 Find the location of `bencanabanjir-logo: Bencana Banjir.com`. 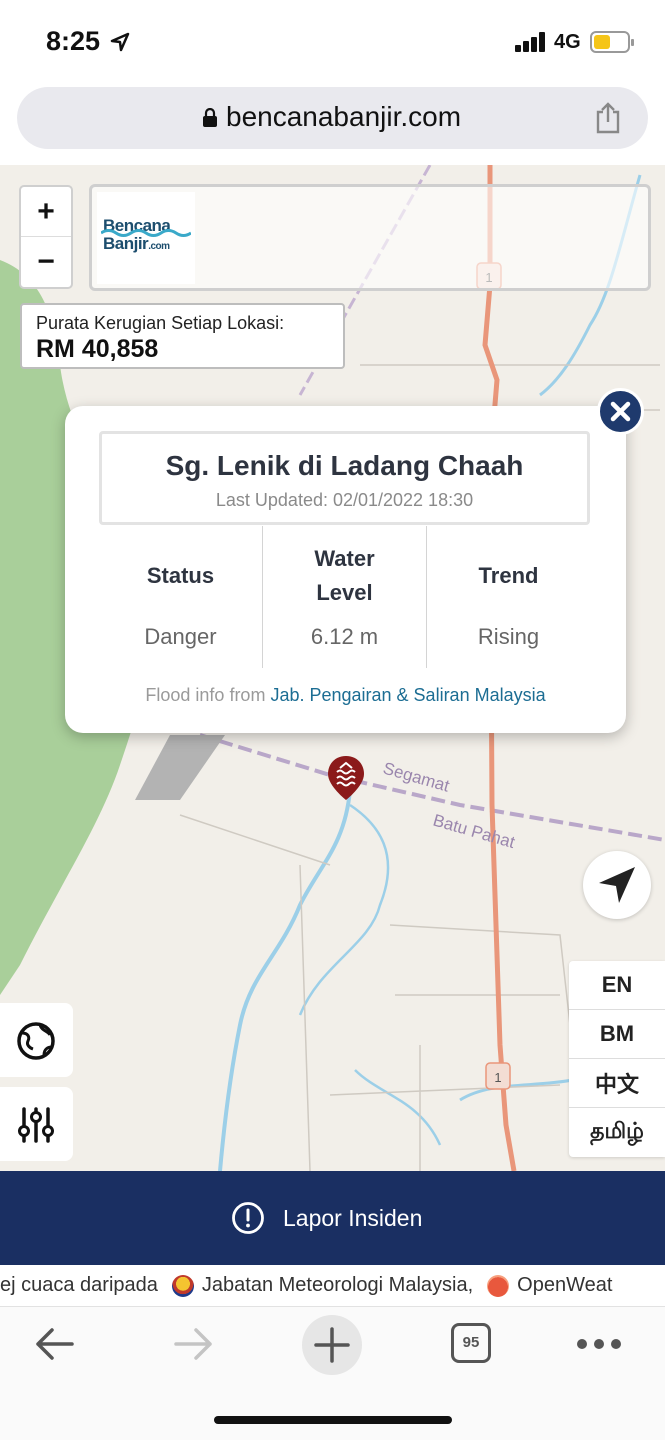

bencanabanjir-logo: Bencana Banjir.com is located at coordinates (146, 238).